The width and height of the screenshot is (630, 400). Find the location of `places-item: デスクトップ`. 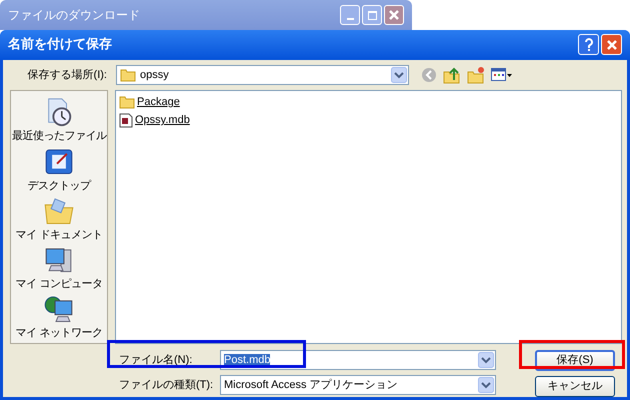

places-item: デスクトップ is located at coordinates (59, 170).